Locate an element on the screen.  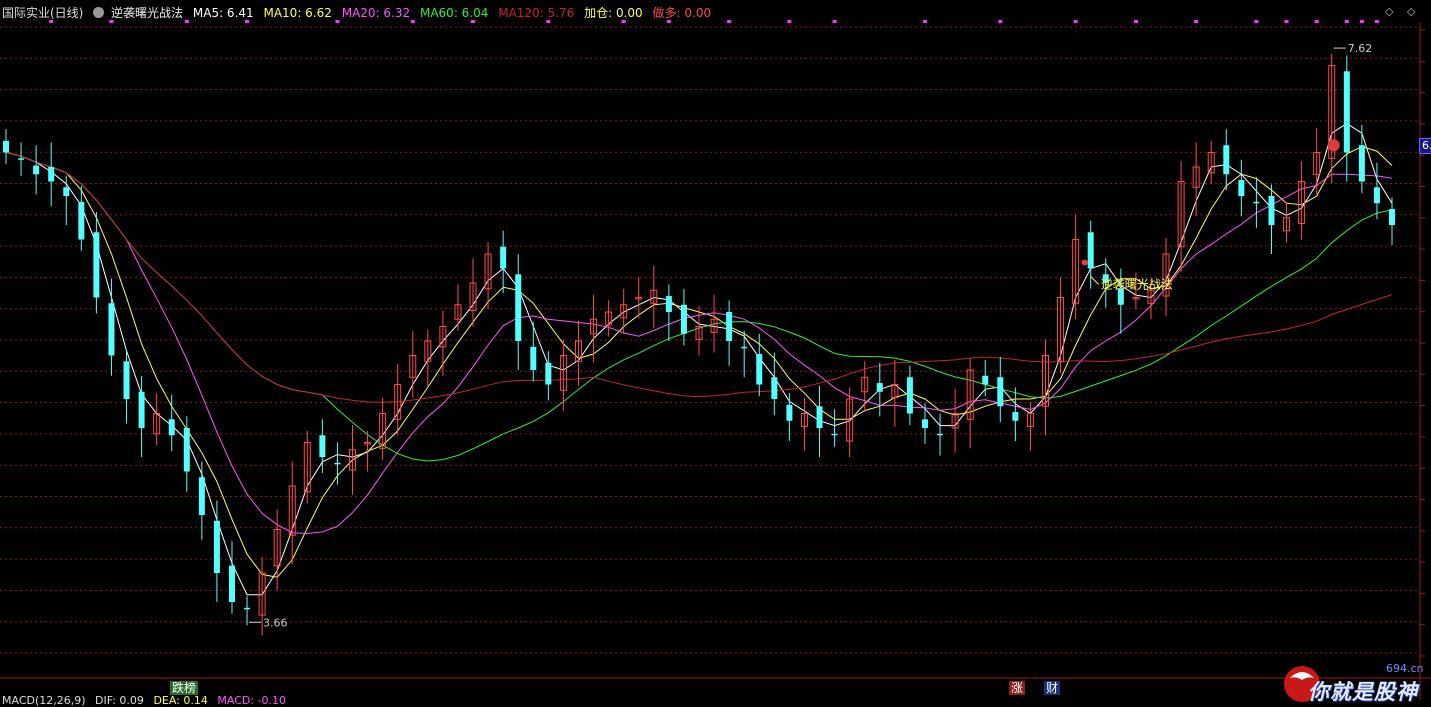
macd-value: MACD: -0.10 is located at coordinates (252, 700).